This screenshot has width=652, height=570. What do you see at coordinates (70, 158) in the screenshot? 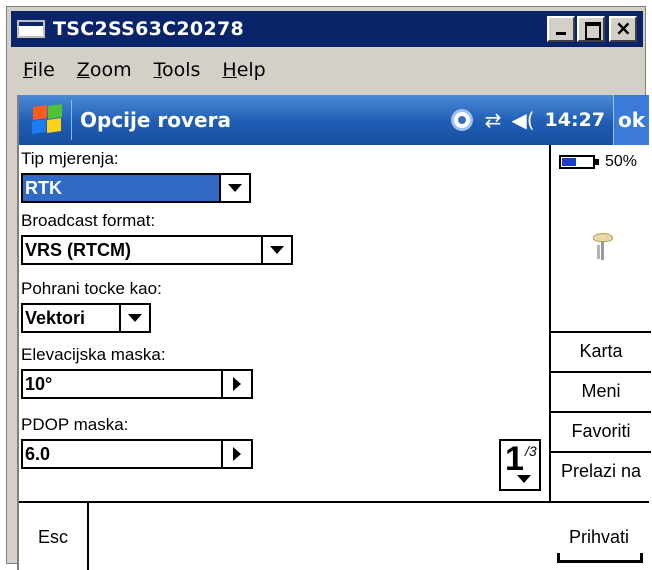
I see `field-label-survey-type: Tip mjerenja:` at bounding box center [70, 158].